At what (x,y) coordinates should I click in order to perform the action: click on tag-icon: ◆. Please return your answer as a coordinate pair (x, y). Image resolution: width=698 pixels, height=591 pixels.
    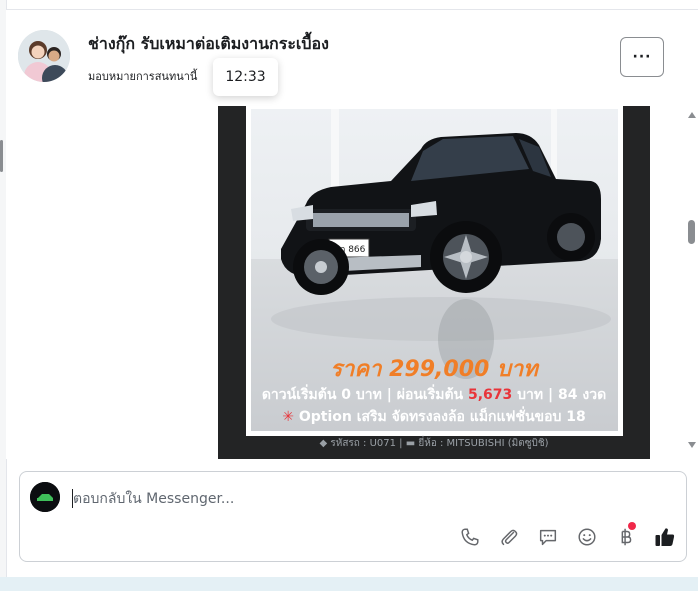
    Looking at the image, I should click on (323, 443).